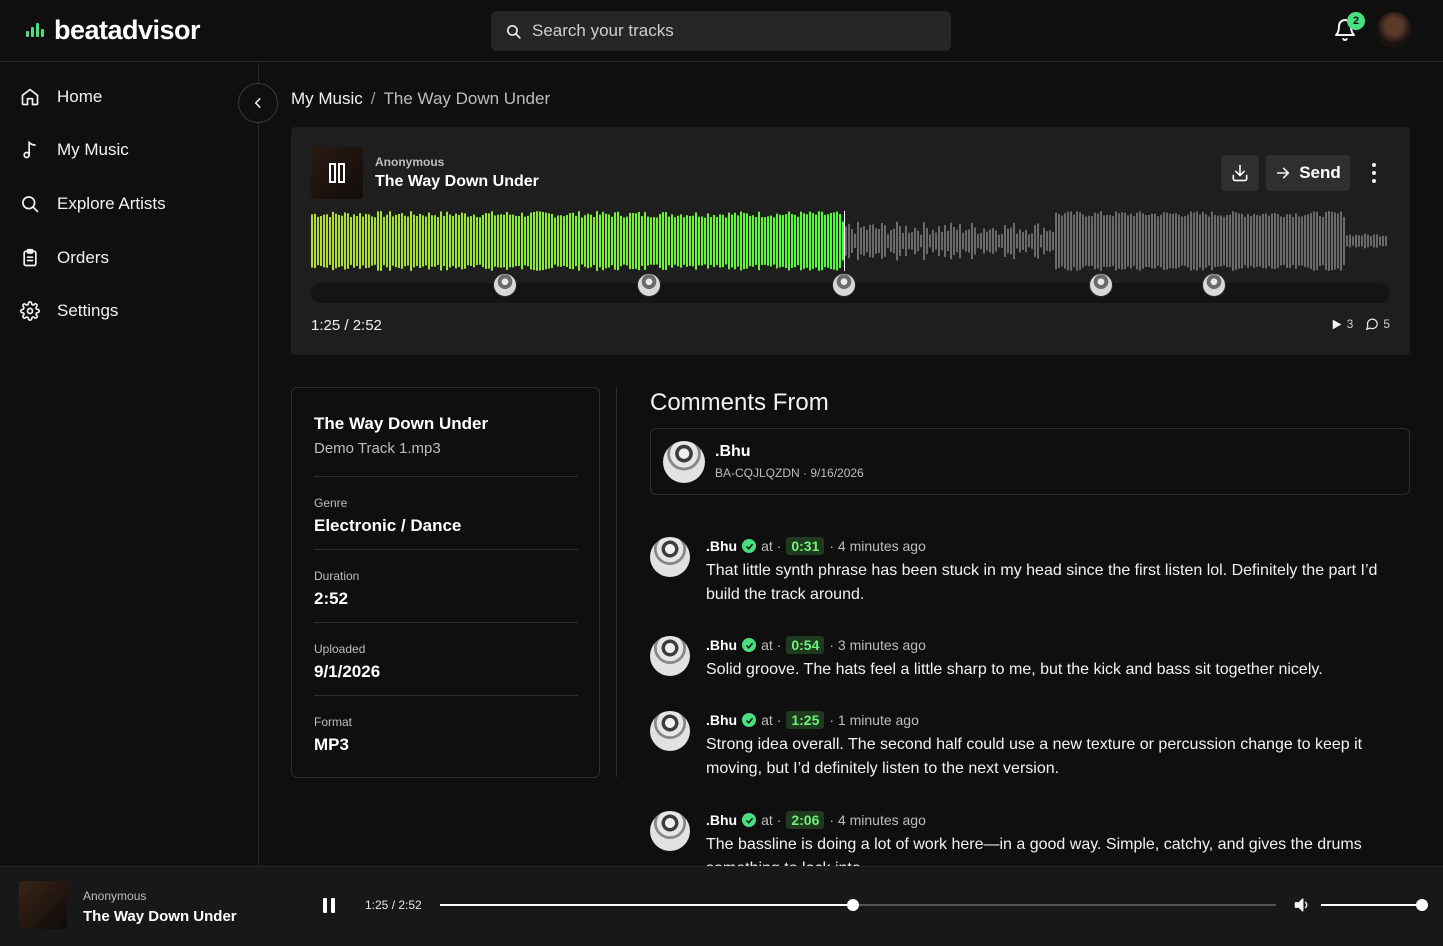  Describe the element at coordinates (30, 311) in the screenshot. I see `gear-icon` at that location.